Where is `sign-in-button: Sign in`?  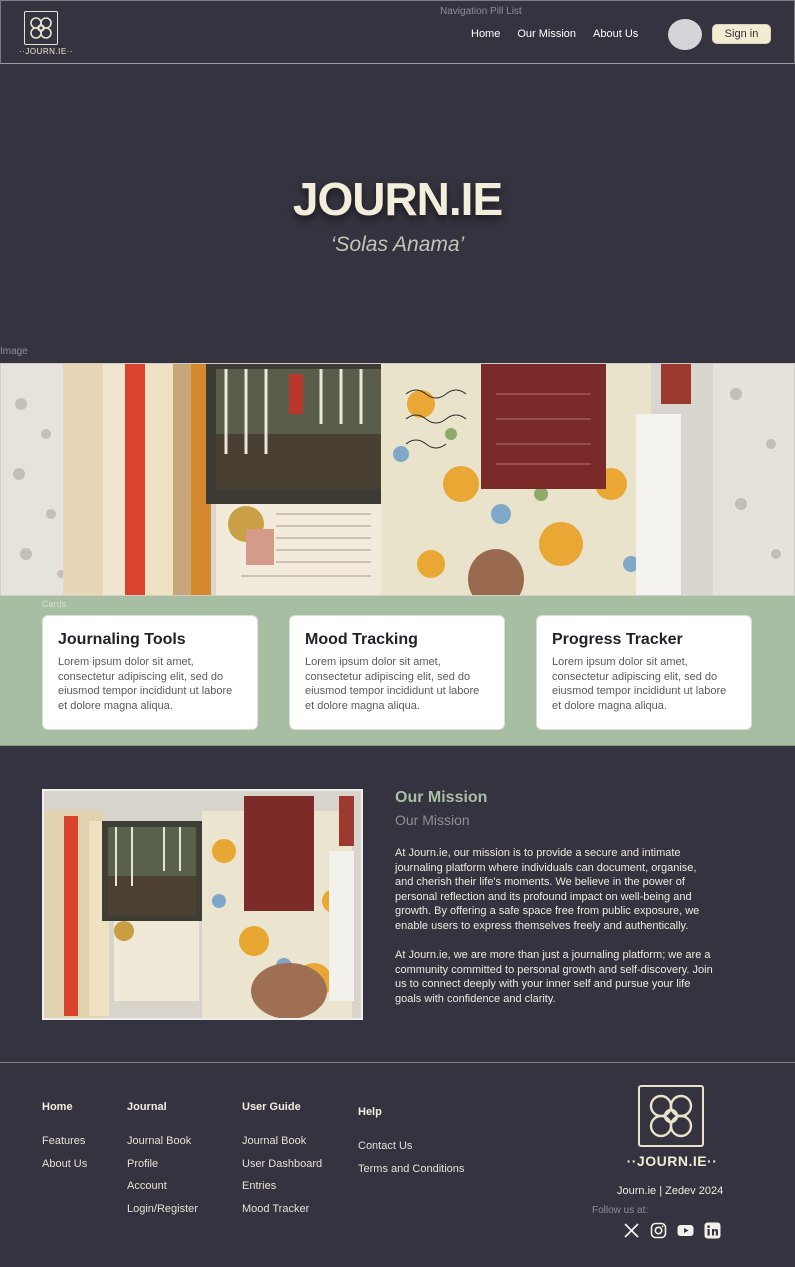
sign-in-button: Sign in is located at coordinates (741, 34).